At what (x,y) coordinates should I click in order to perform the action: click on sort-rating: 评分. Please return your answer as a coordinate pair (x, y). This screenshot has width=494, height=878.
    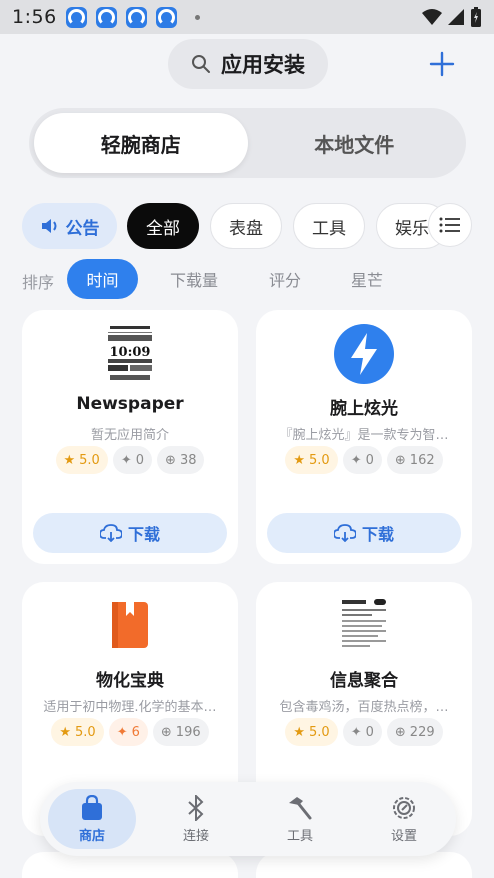
    Looking at the image, I should click on (285, 279).